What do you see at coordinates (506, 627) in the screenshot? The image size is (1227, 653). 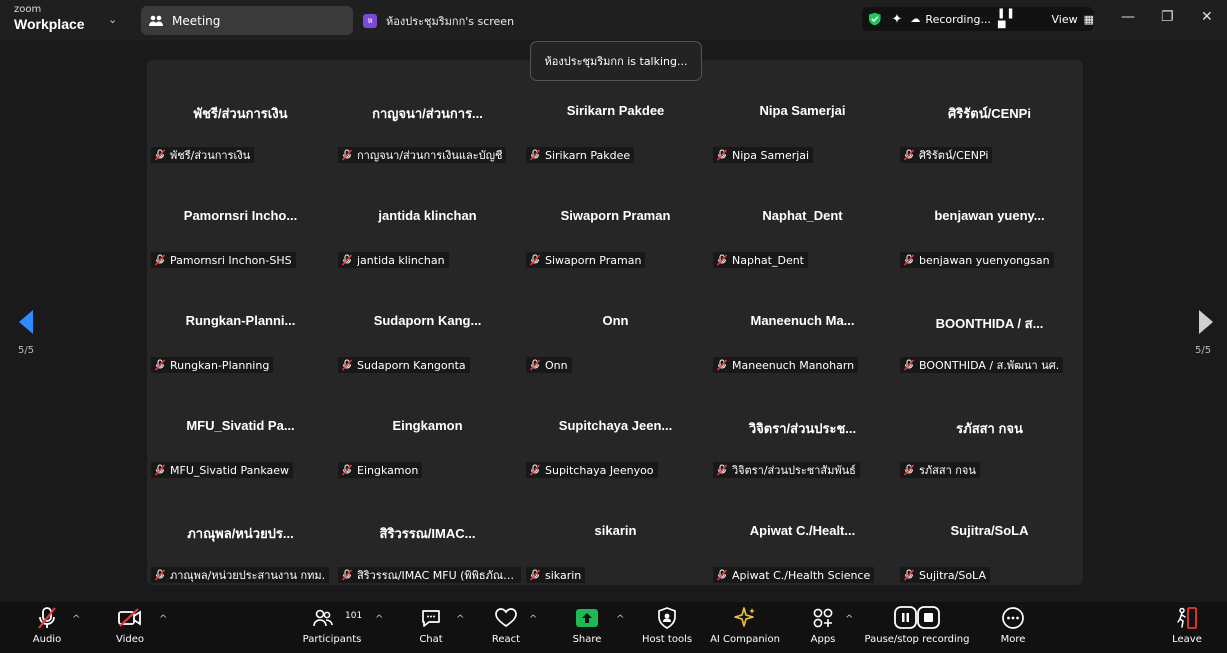 I see `react-button: React` at bounding box center [506, 627].